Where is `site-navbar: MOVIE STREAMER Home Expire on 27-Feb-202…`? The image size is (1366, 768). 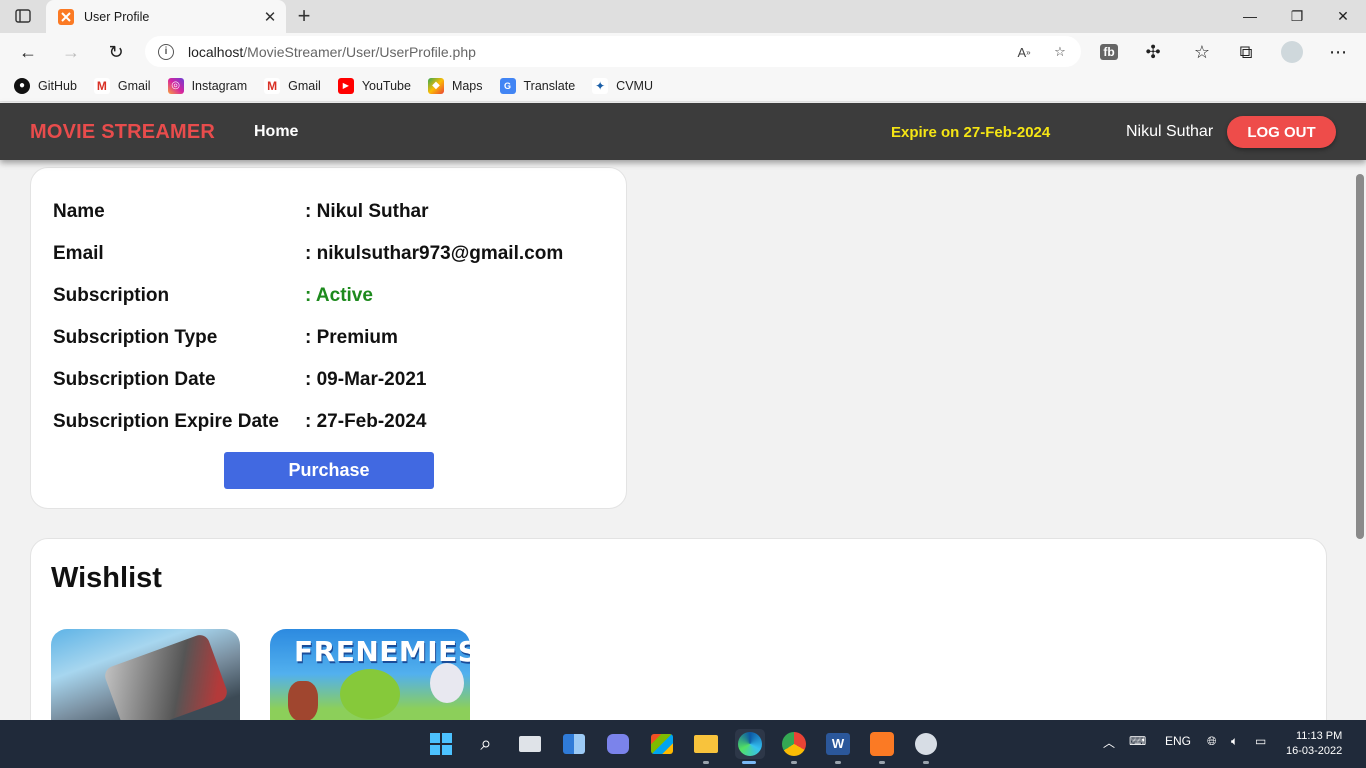 site-navbar: MOVIE STREAMER Home Expire on 27-Feb-202… is located at coordinates (683, 131).